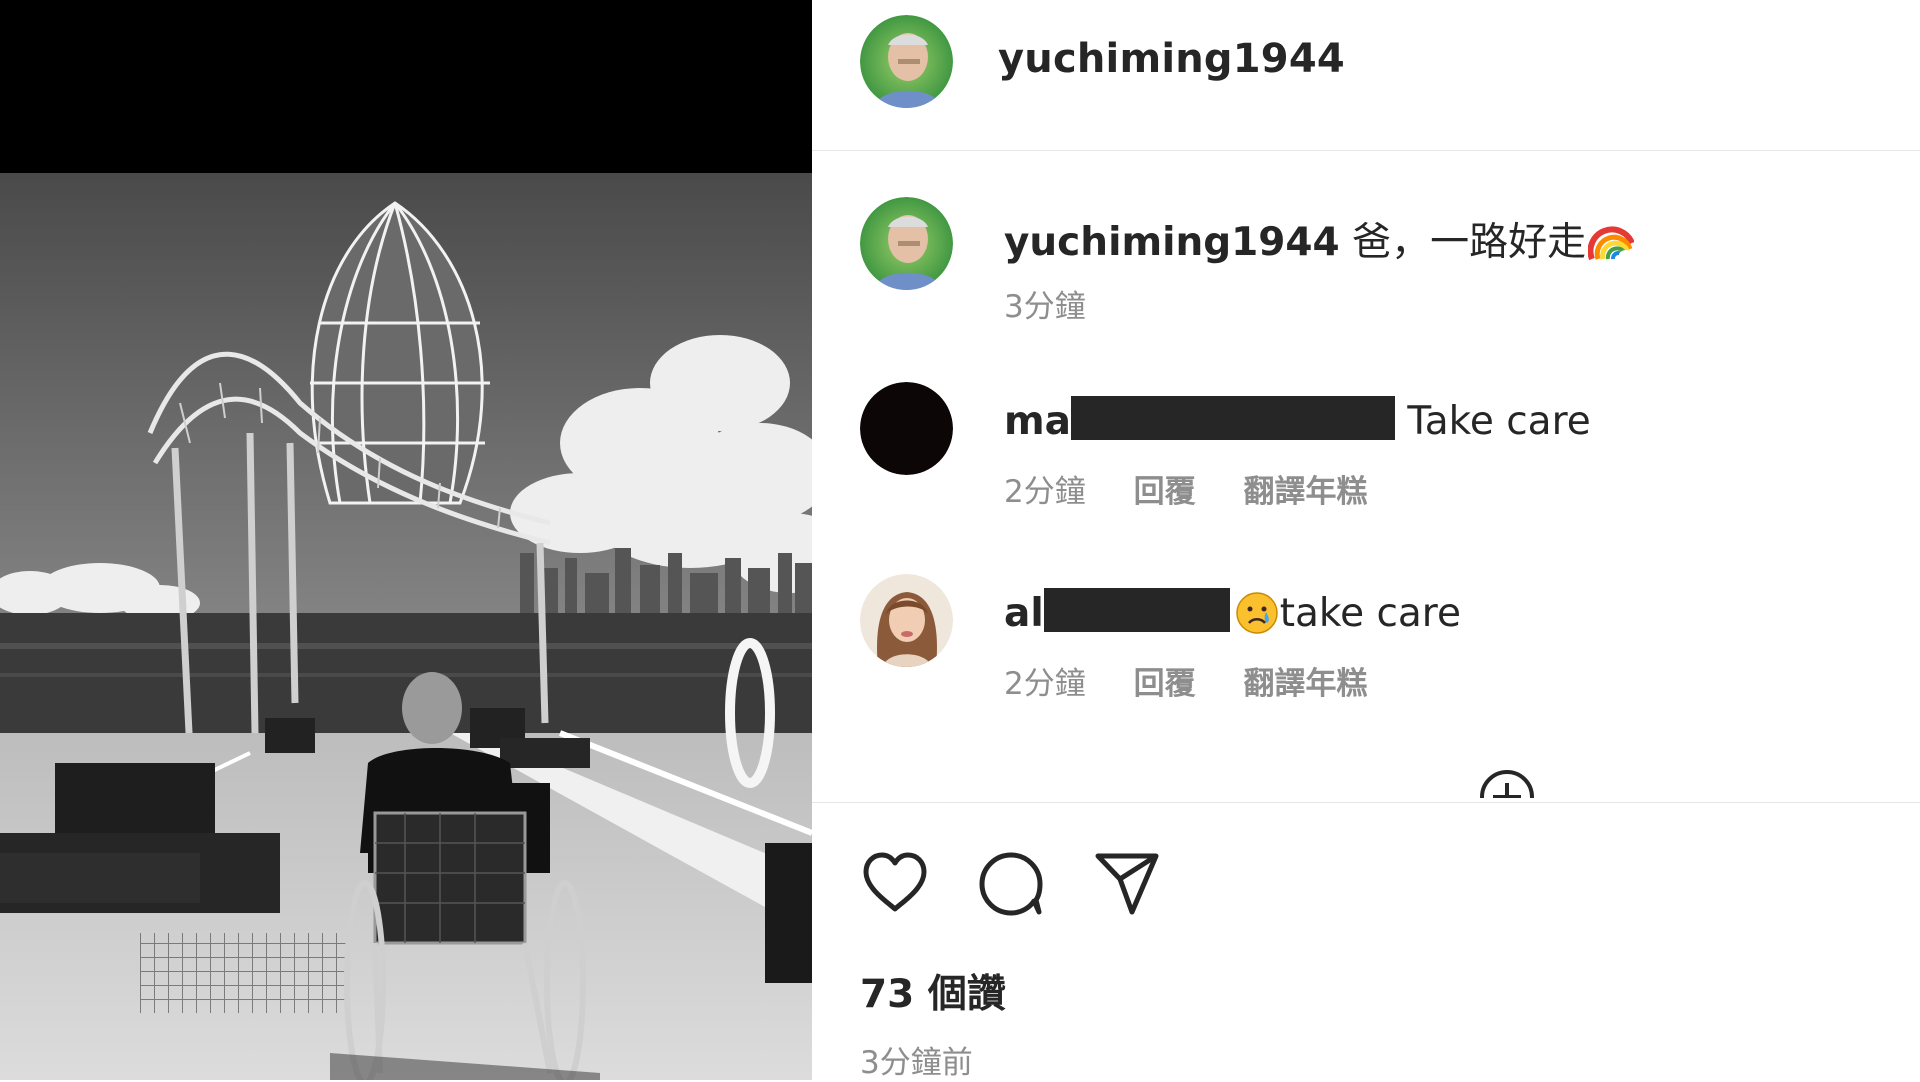 Image resolution: width=1920 pixels, height=1082 pixels. I want to click on rainbow-emoji-icon, so click(1611, 240).